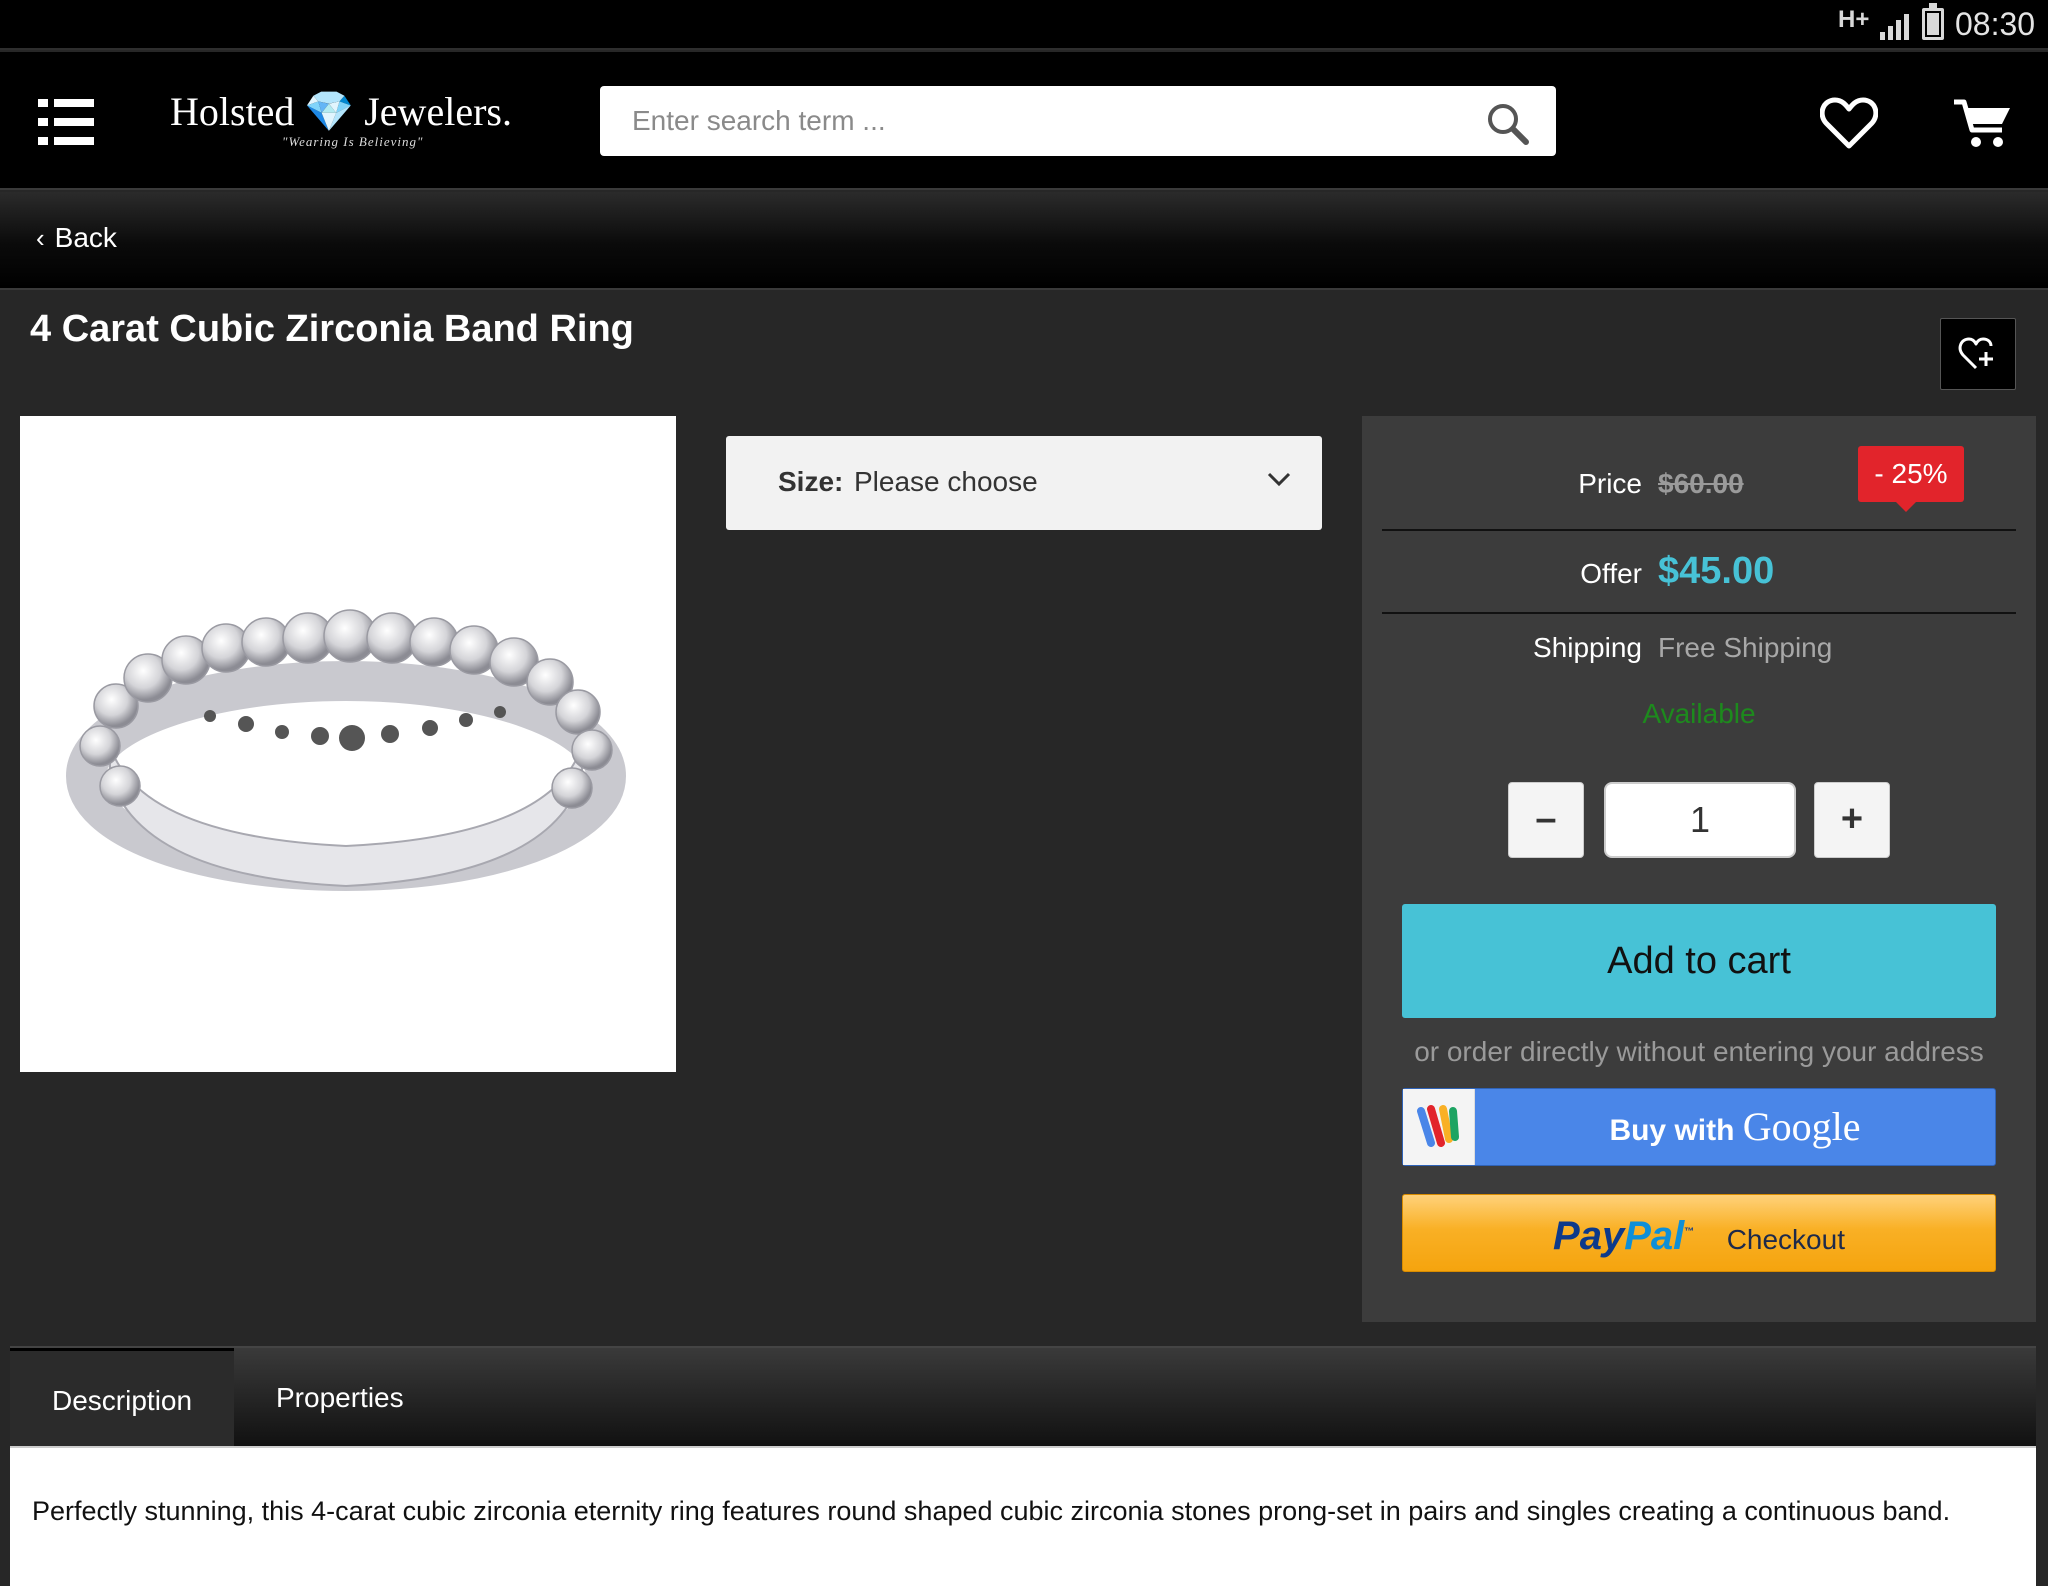  Describe the element at coordinates (1042, 121) in the screenshot. I see `search-input` at that location.